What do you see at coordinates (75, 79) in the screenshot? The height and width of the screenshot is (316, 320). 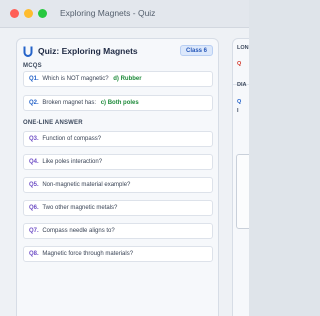 I see `question-text: Which is NOT magnetic?` at bounding box center [75, 79].